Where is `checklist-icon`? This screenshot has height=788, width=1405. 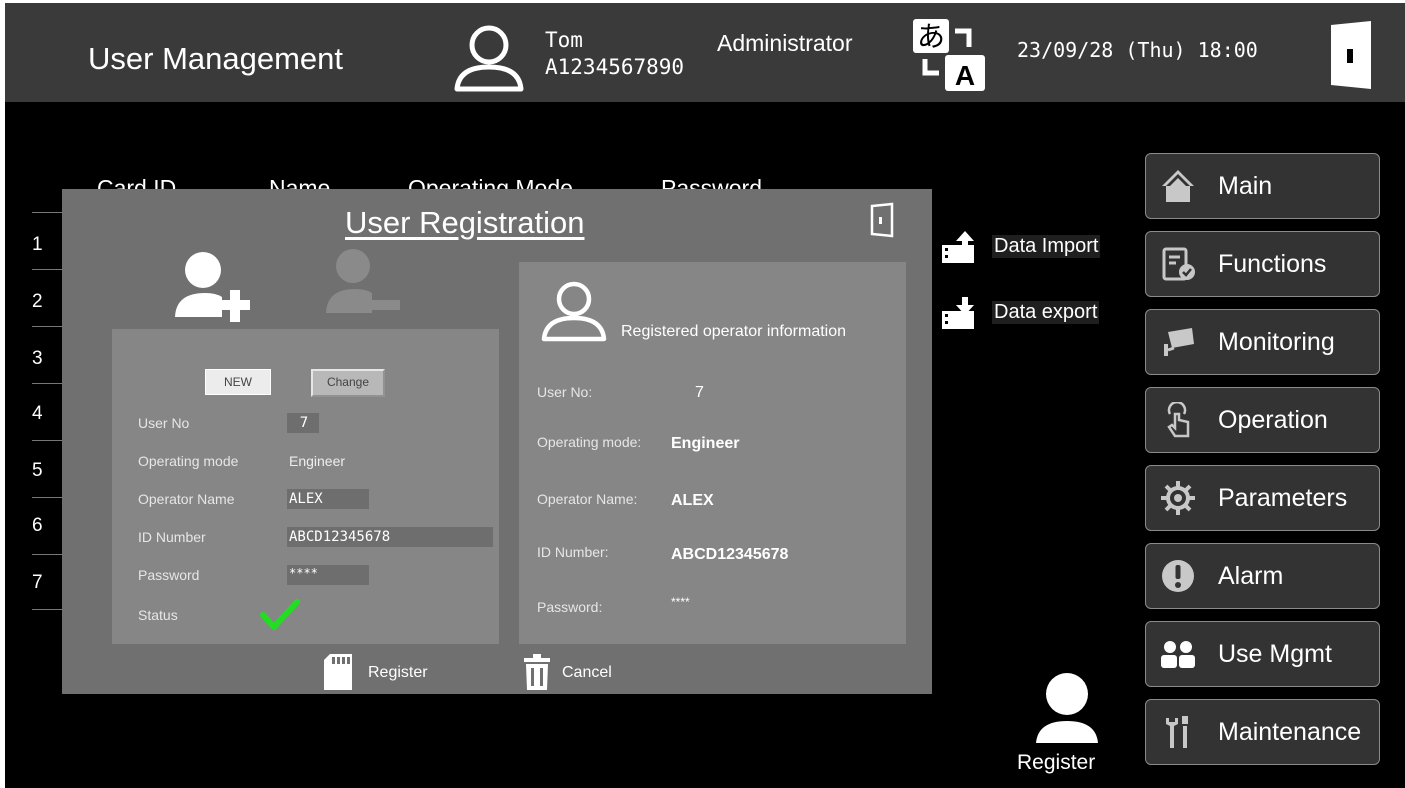 checklist-icon is located at coordinates (1178, 264).